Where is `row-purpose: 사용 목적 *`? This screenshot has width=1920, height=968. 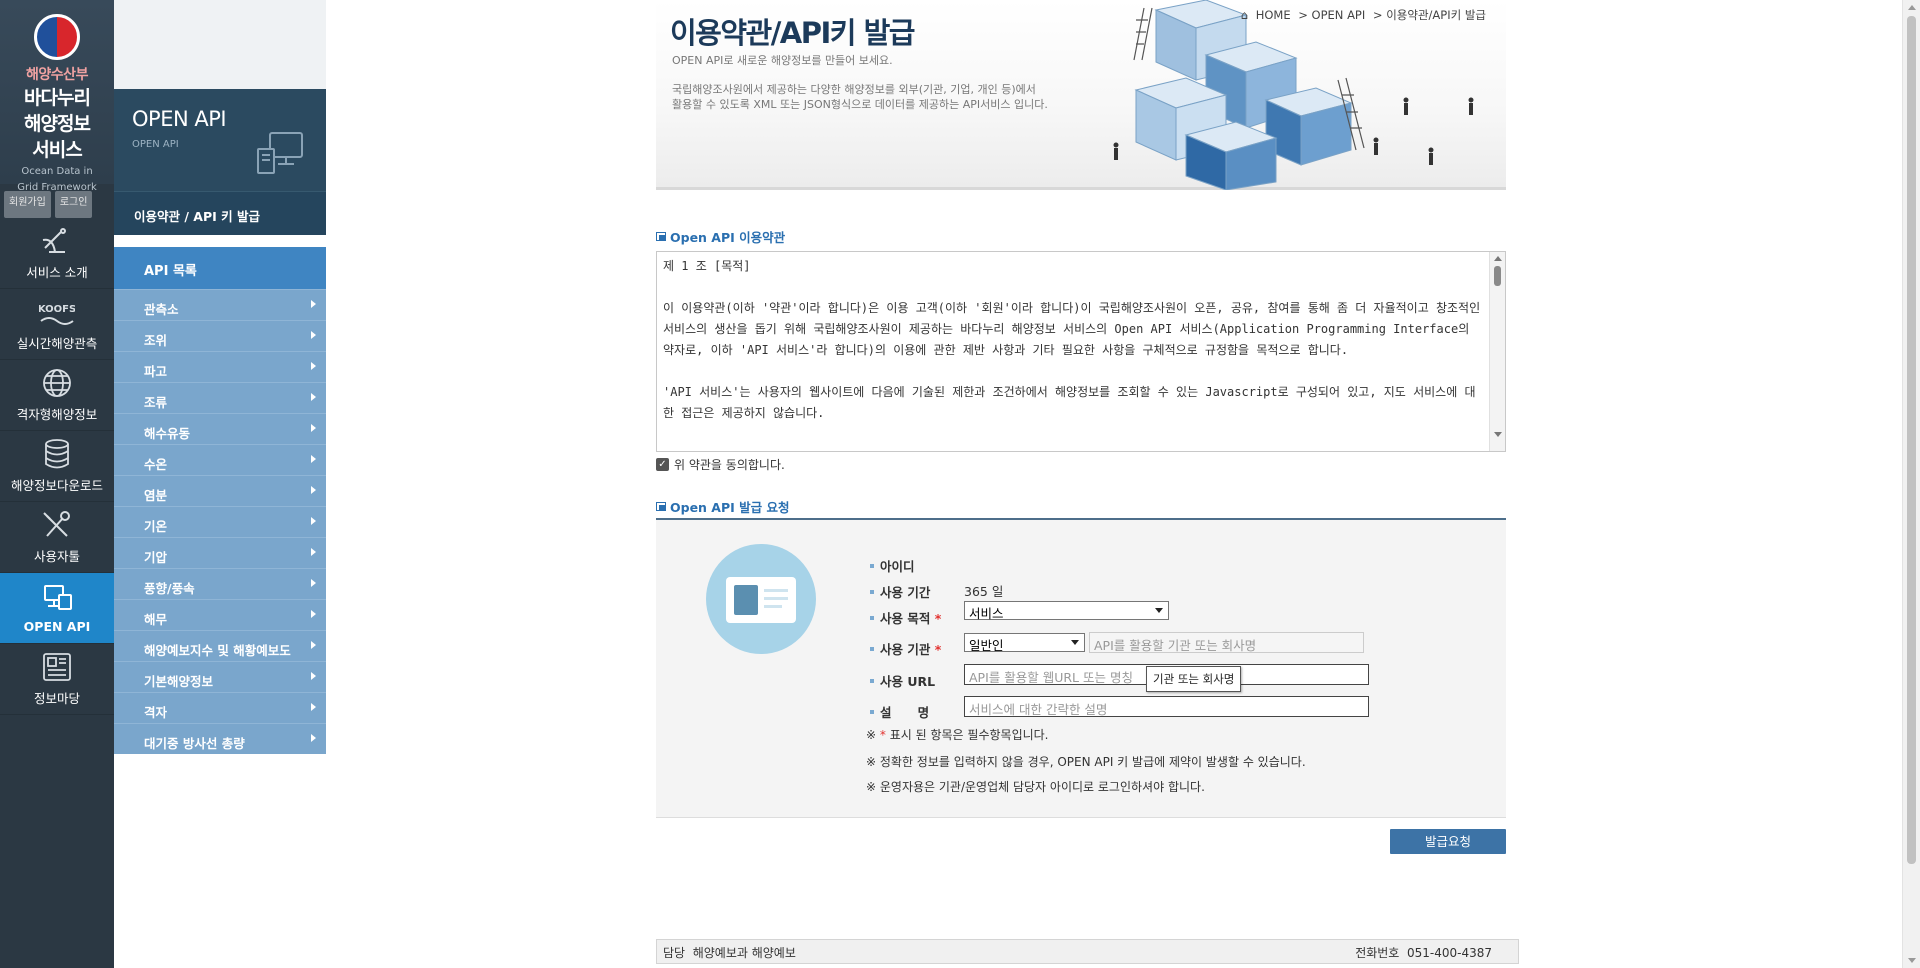 row-purpose: 사용 목적 * is located at coordinates (920, 617).